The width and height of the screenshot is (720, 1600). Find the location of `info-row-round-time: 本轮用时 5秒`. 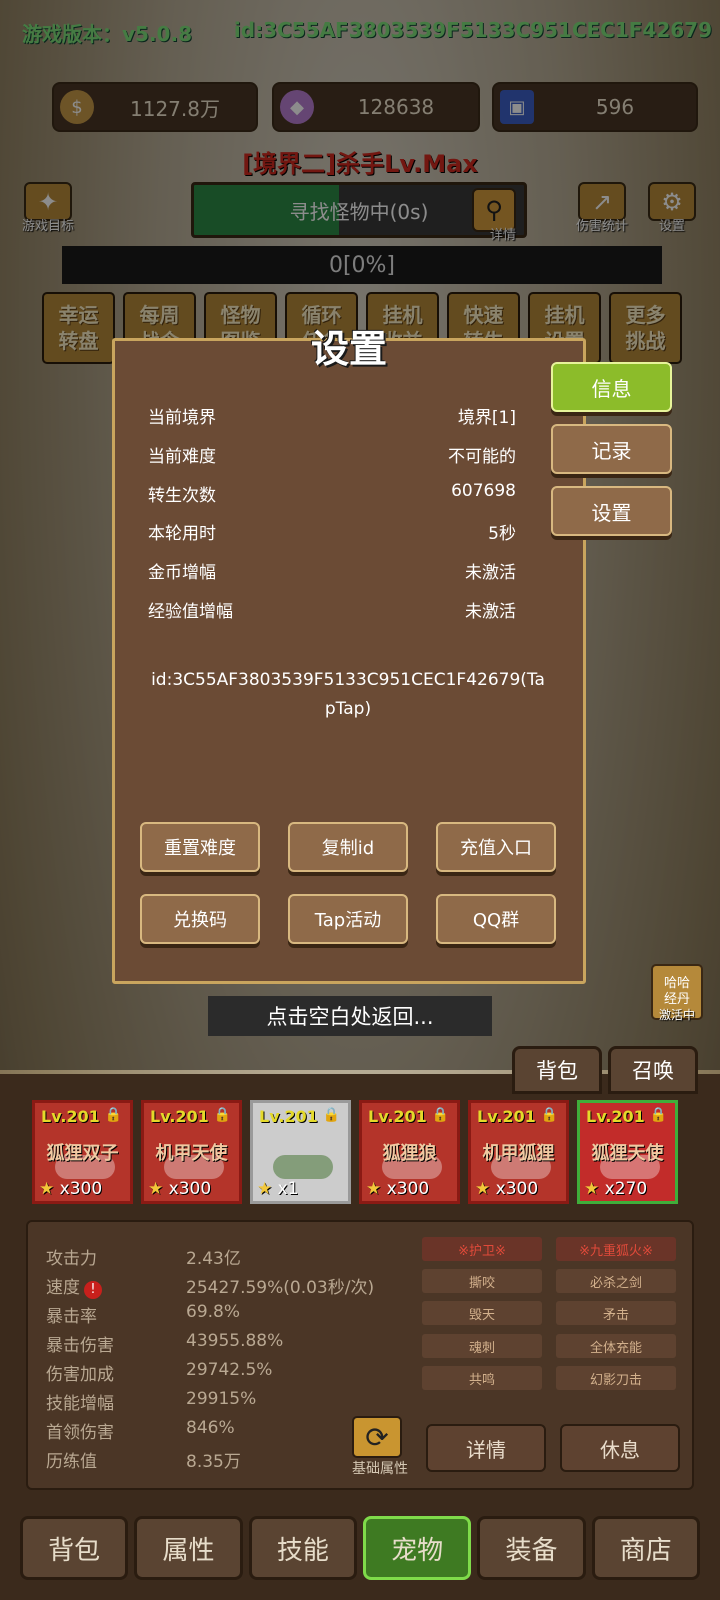

info-row-round-time: 本轮用时 5秒 is located at coordinates (332, 534).